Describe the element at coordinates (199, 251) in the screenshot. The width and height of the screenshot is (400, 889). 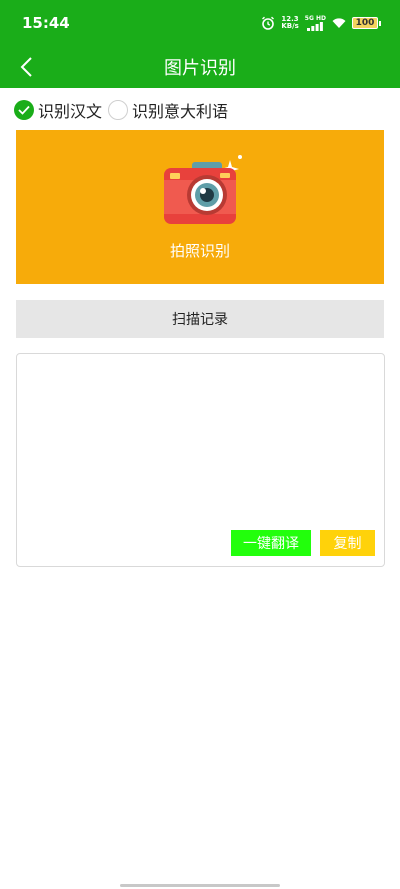
I see `photo-recognition-label: 拍照识别` at that location.